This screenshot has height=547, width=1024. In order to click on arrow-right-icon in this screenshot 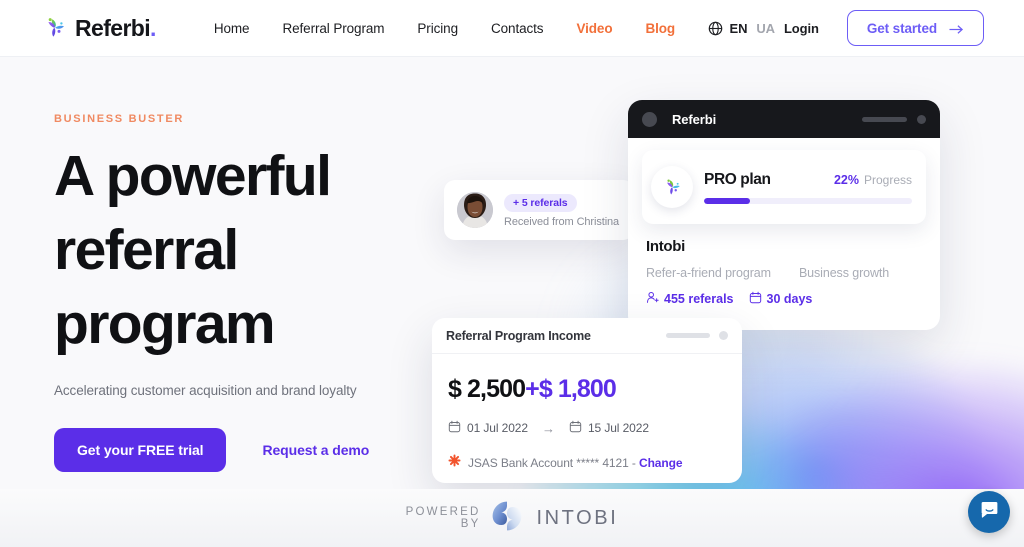, I will do `click(956, 28)`.